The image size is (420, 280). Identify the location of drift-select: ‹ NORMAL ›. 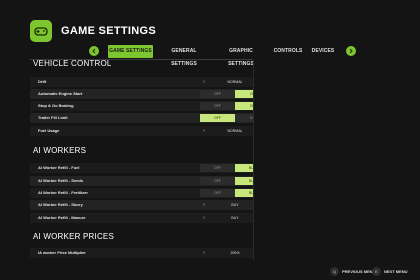
(226, 82).